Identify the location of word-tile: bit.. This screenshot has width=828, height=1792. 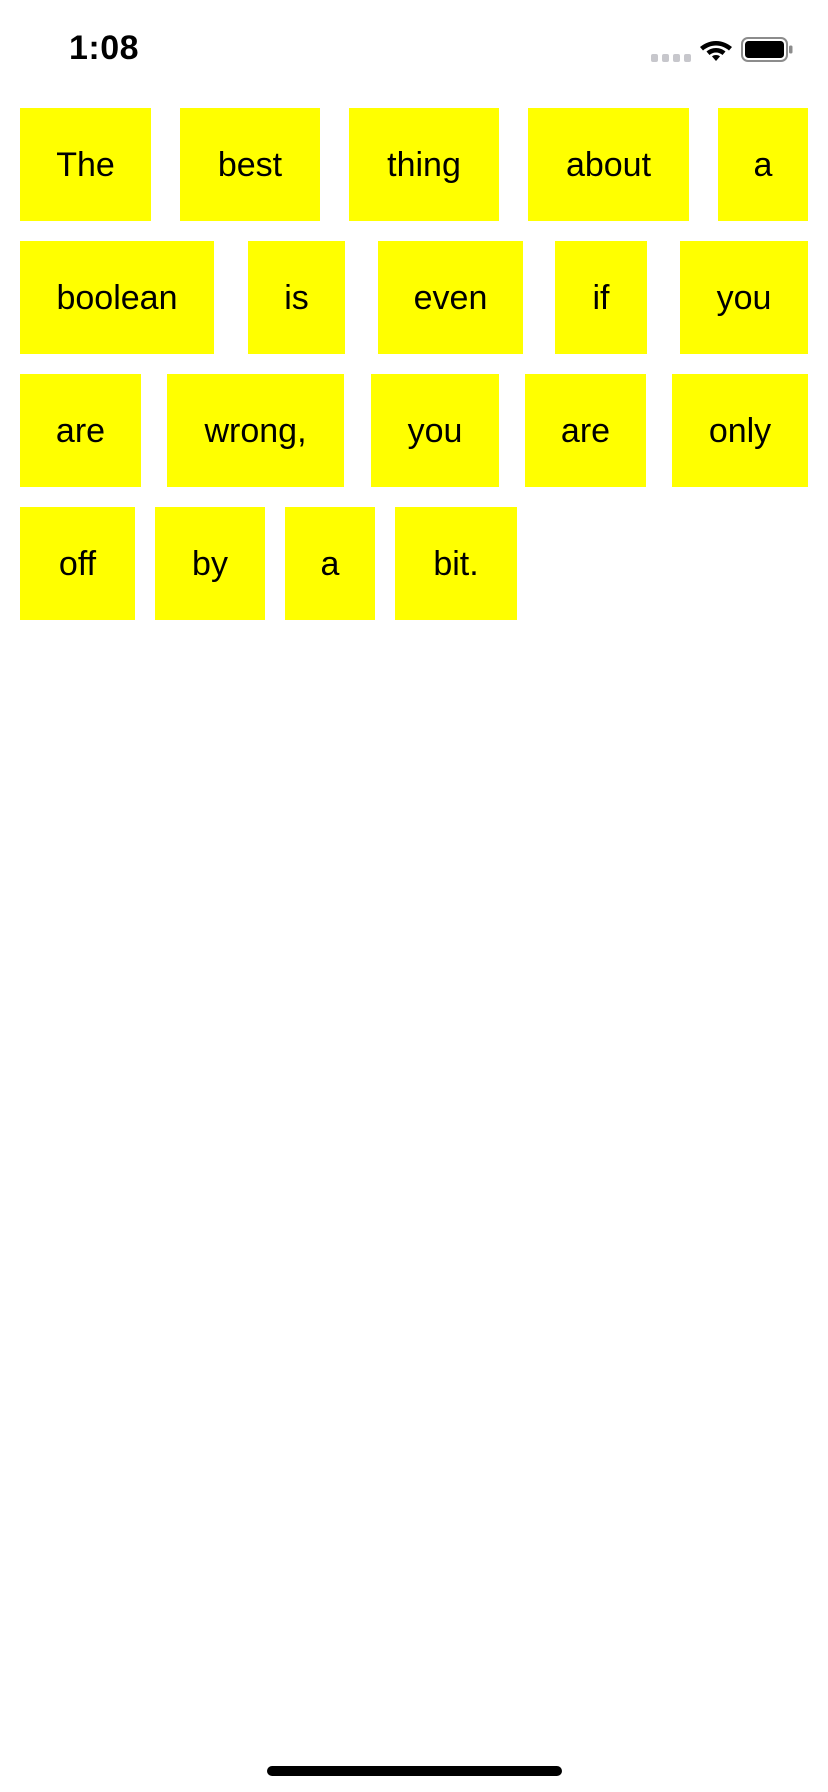
(456, 563).